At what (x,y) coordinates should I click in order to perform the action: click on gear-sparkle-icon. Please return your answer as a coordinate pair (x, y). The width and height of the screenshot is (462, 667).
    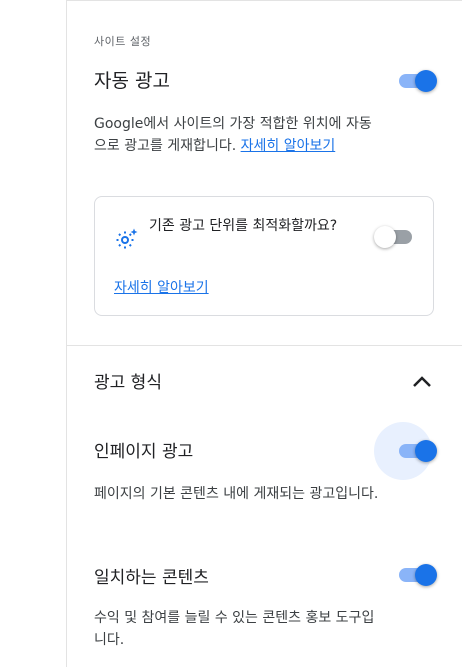
    Looking at the image, I should click on (127, 238).